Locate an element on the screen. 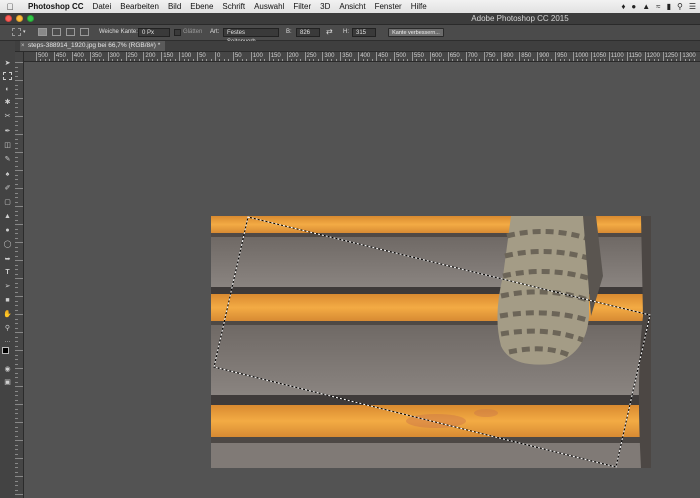 The height and width of the screenshot is (498, 700). vertical-ruler is located at coordinates (19, 275).